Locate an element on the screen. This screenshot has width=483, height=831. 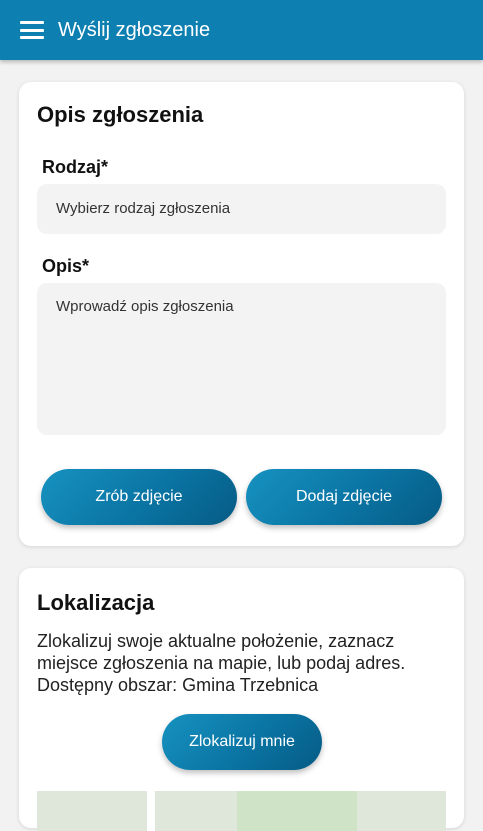
app-bar: Wyślij zgłoszenie is located at coordinates (241, 30).